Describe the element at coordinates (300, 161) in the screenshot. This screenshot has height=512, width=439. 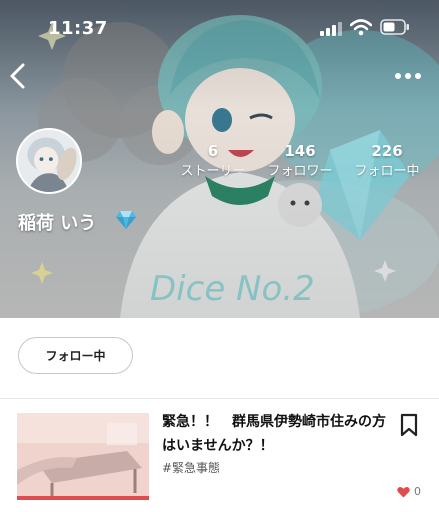
I see `stat-followers: 146 フォロワー` at that location.